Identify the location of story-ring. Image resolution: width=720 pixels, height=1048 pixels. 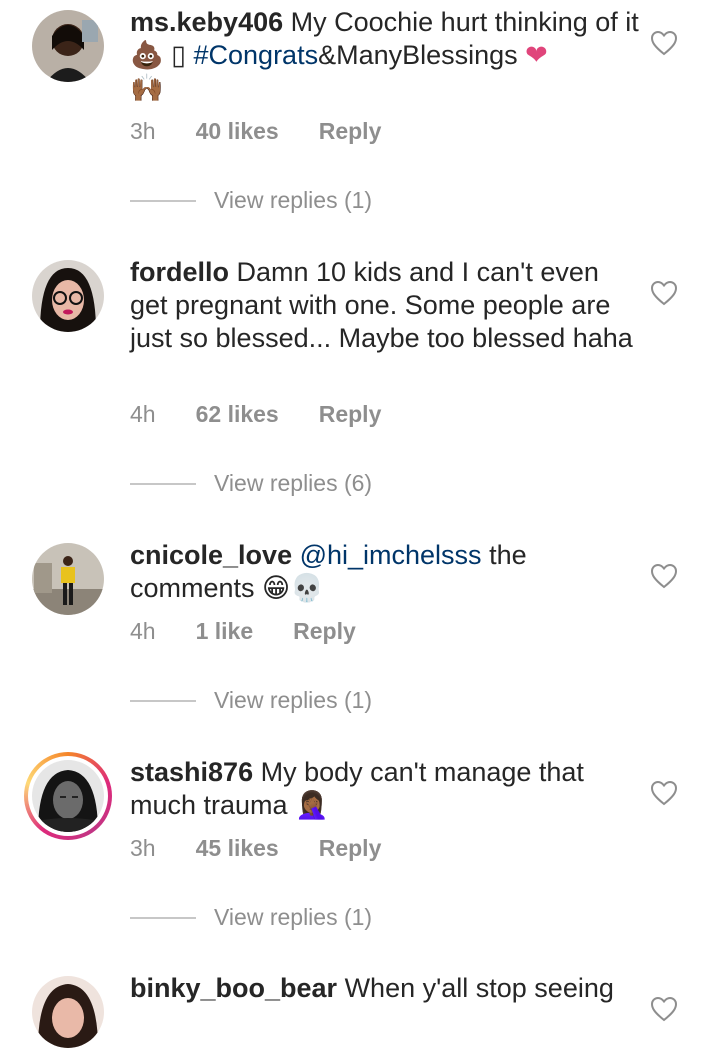
(68, 796).